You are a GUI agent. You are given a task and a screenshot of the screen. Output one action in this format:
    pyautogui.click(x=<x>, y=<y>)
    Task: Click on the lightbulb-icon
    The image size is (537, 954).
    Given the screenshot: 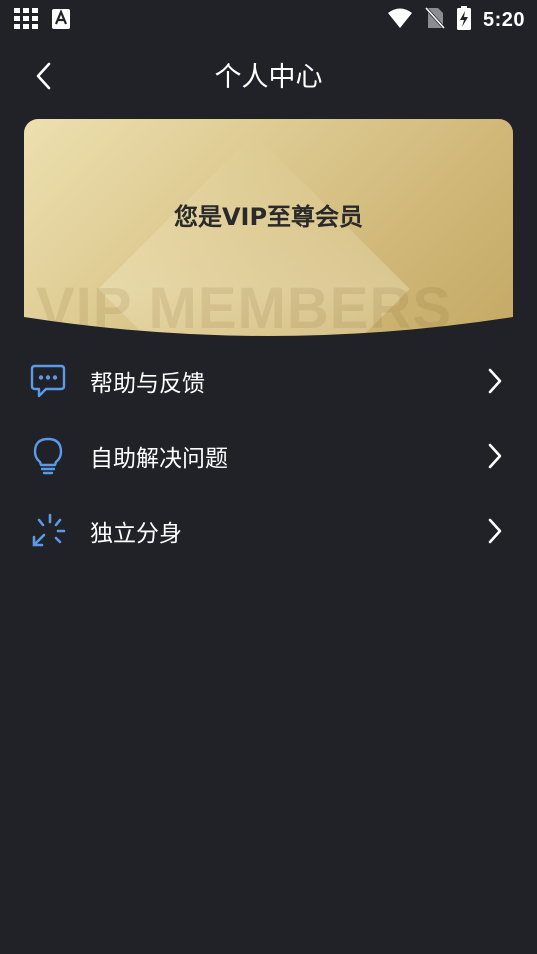 What is the action you would take?
    pyautogui.click(x=48, y=456)
    